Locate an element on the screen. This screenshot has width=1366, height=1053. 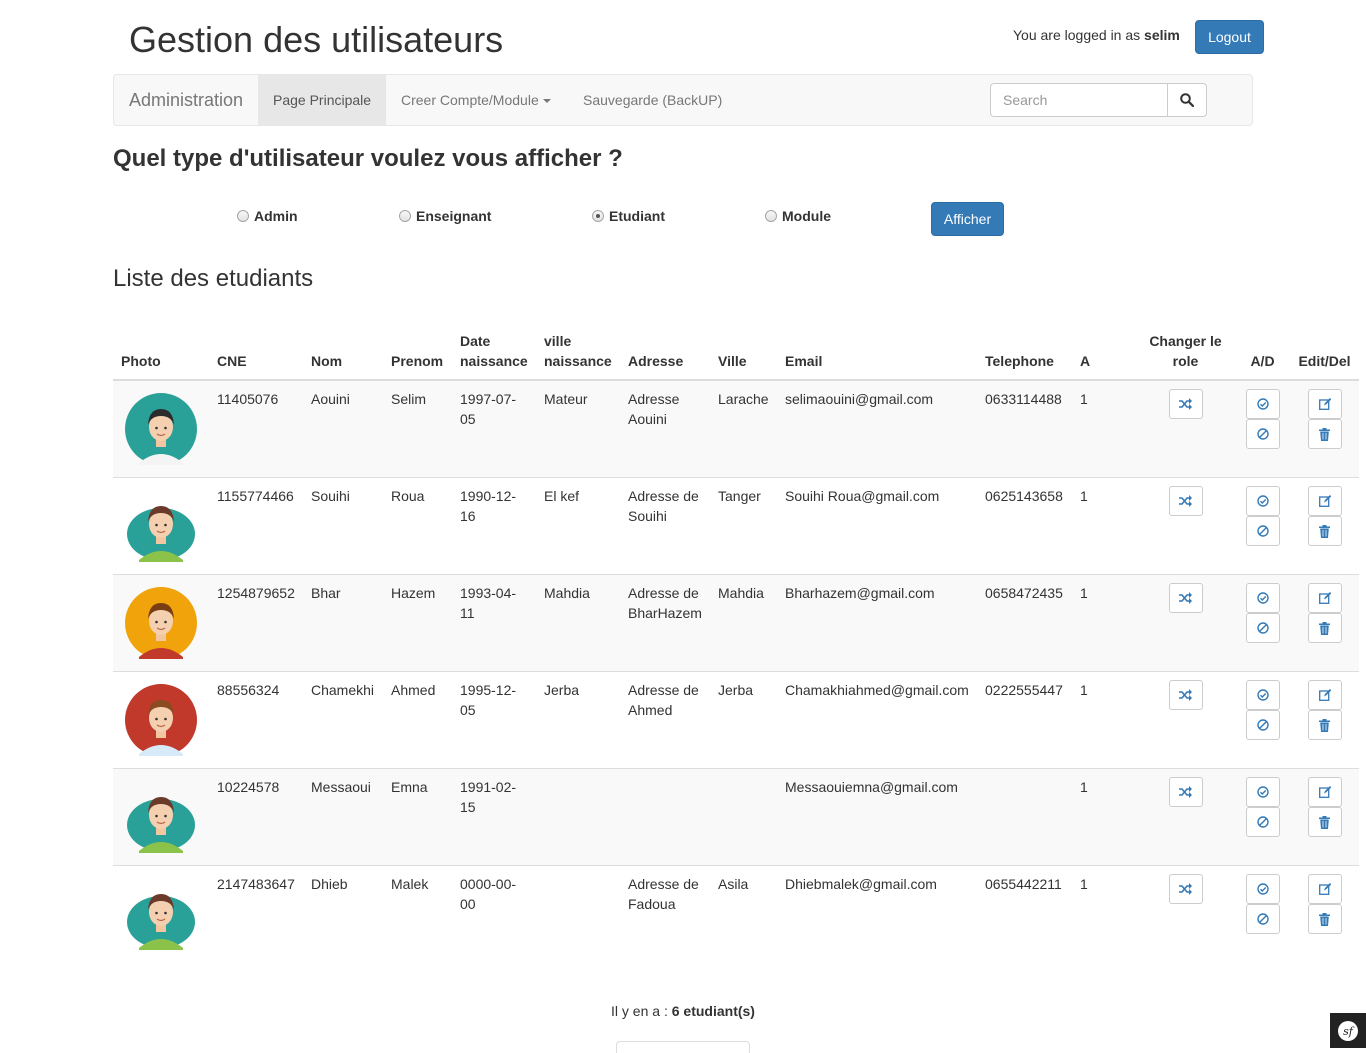
nav-item-creer-compte: Creer Compte/Module is located at coordinates (476, 100).